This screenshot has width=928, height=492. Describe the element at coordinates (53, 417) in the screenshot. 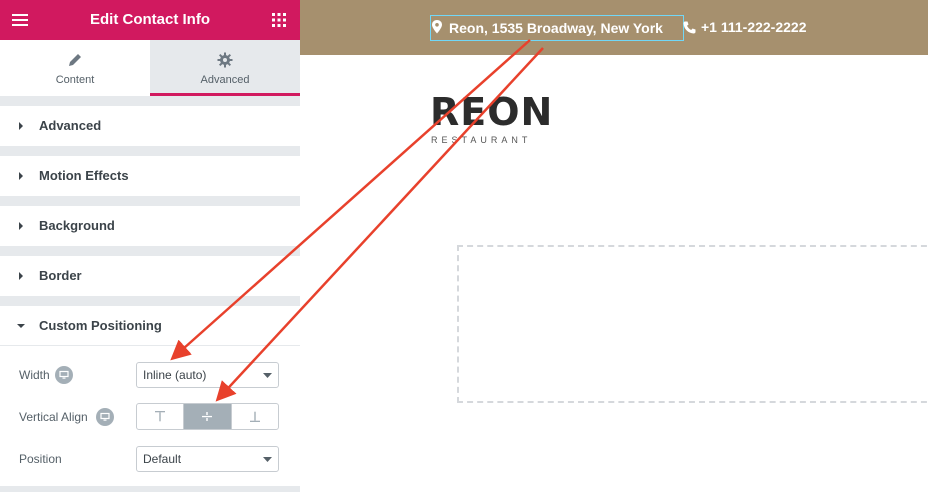

I see `vertical-align-label: Vertical Align` at that location.